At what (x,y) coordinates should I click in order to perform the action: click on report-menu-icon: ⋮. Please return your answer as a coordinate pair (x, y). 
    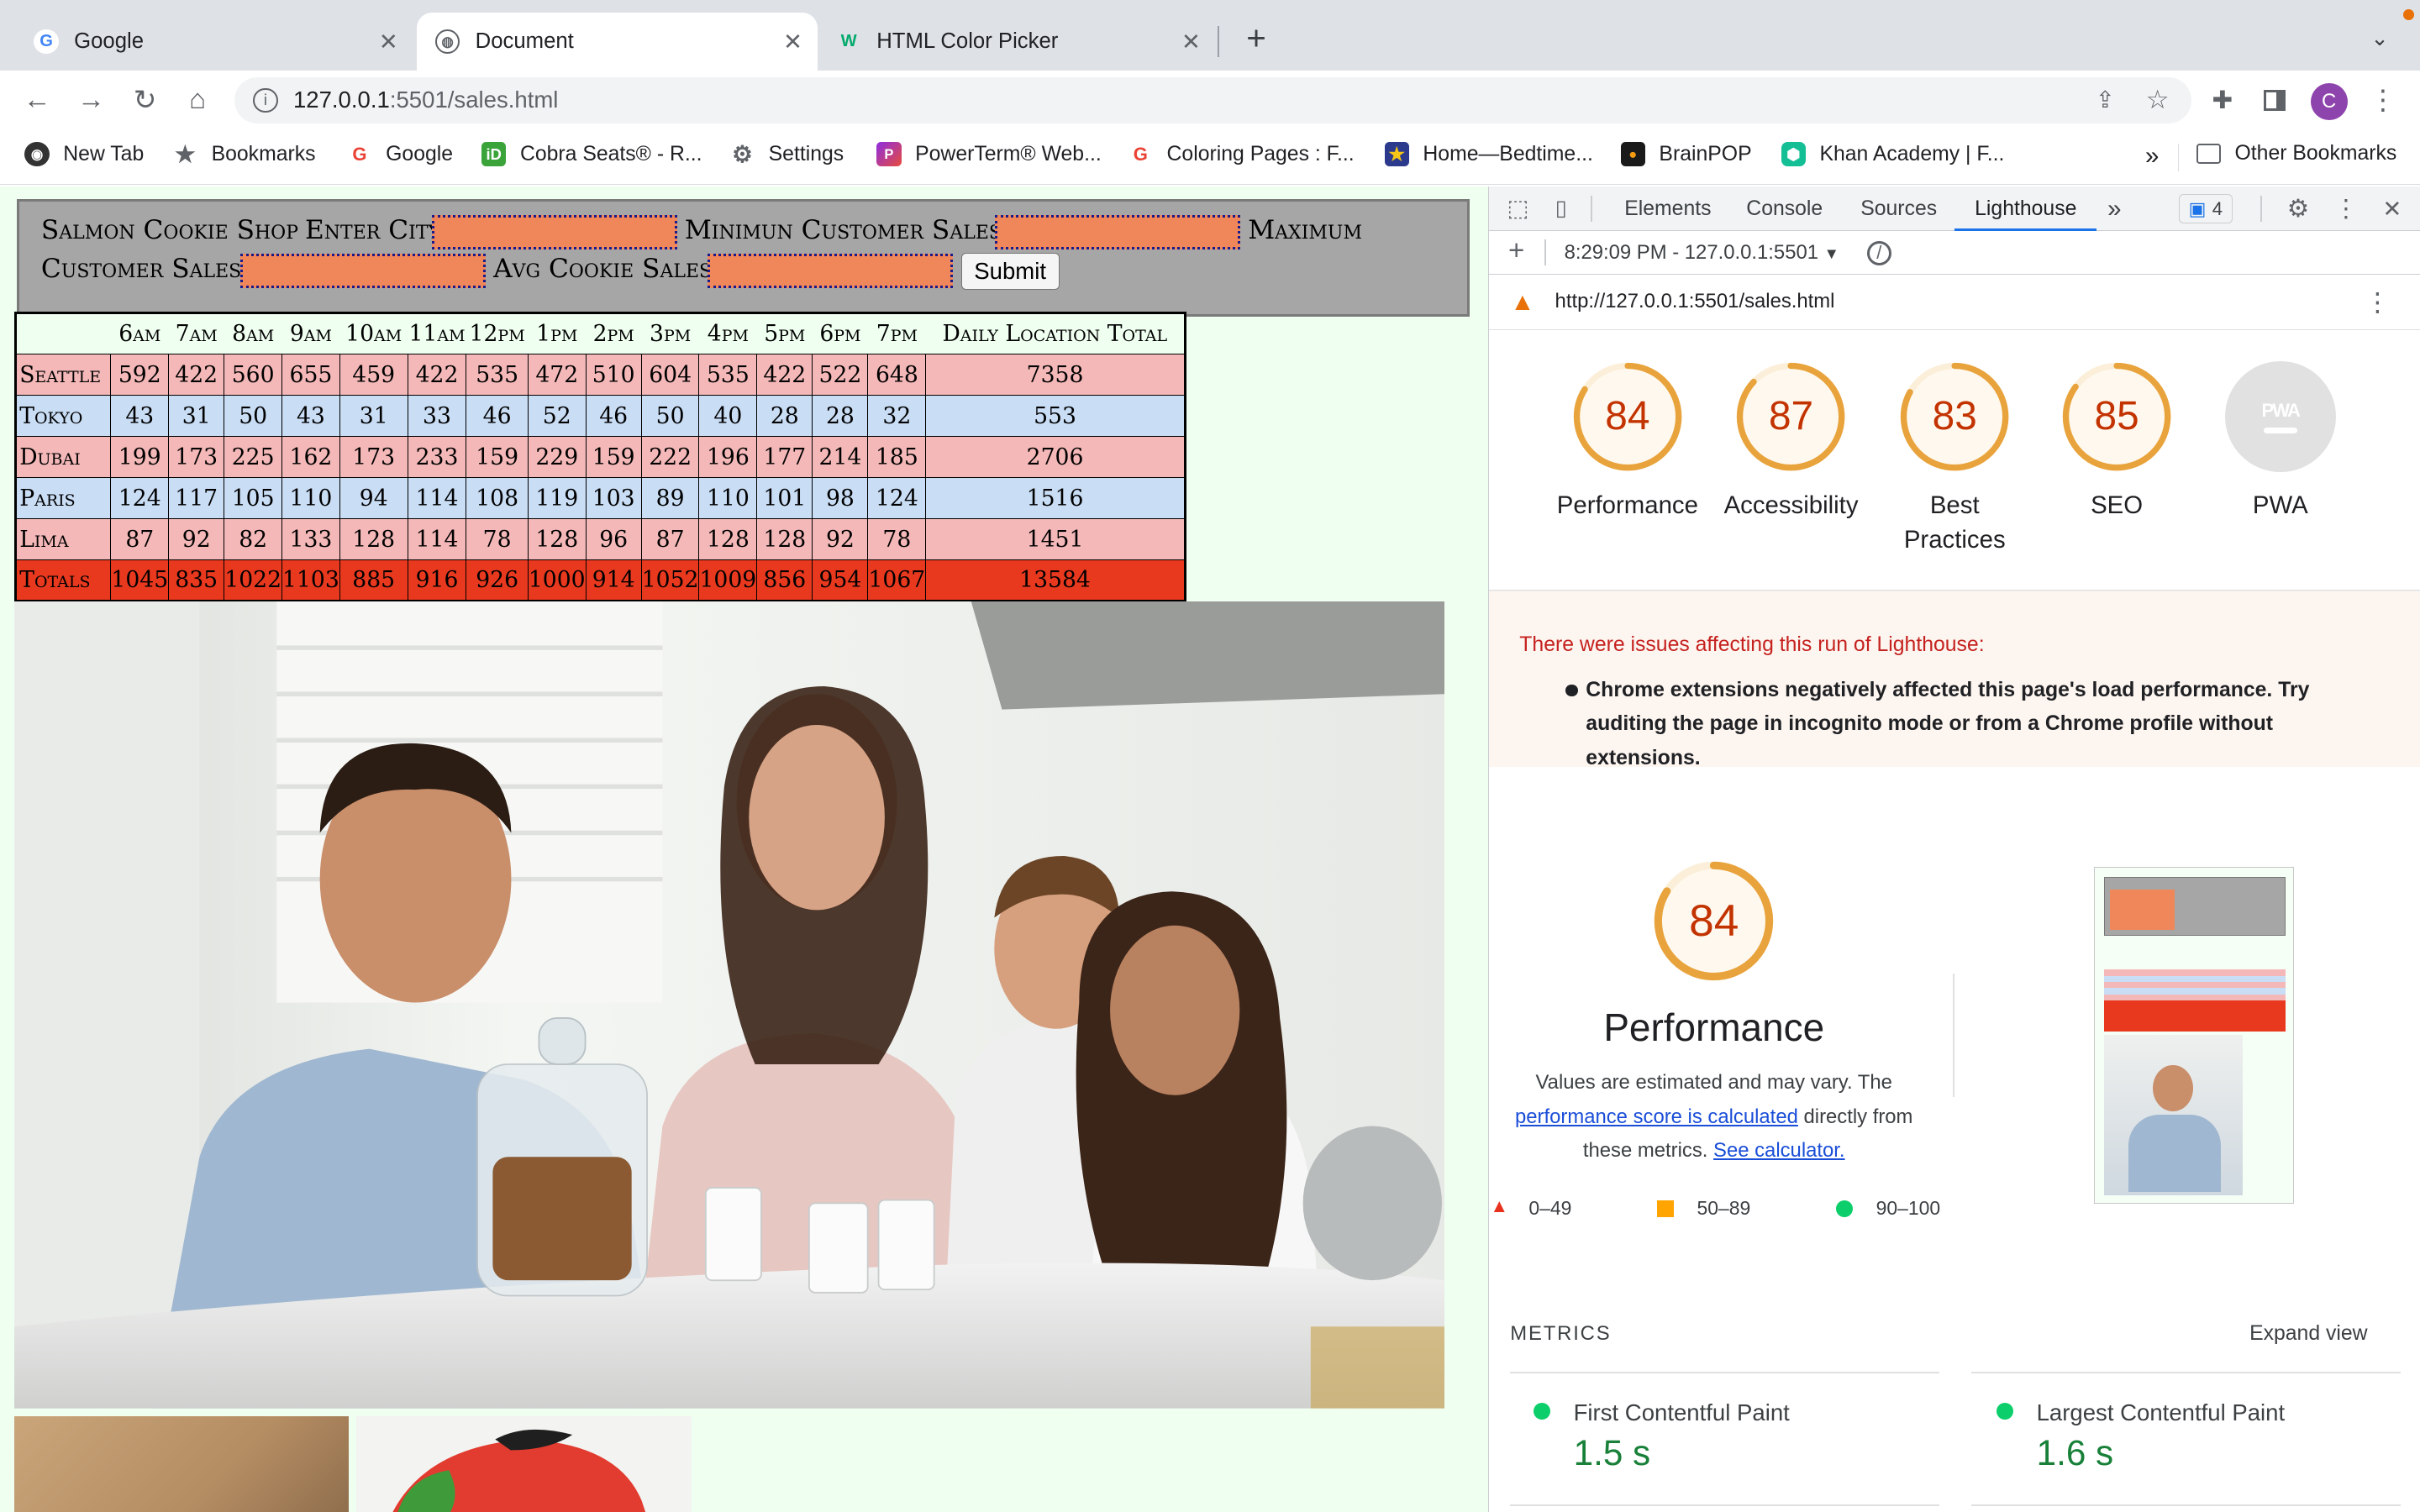
    Looking at the image, I should click on (2377, 302).